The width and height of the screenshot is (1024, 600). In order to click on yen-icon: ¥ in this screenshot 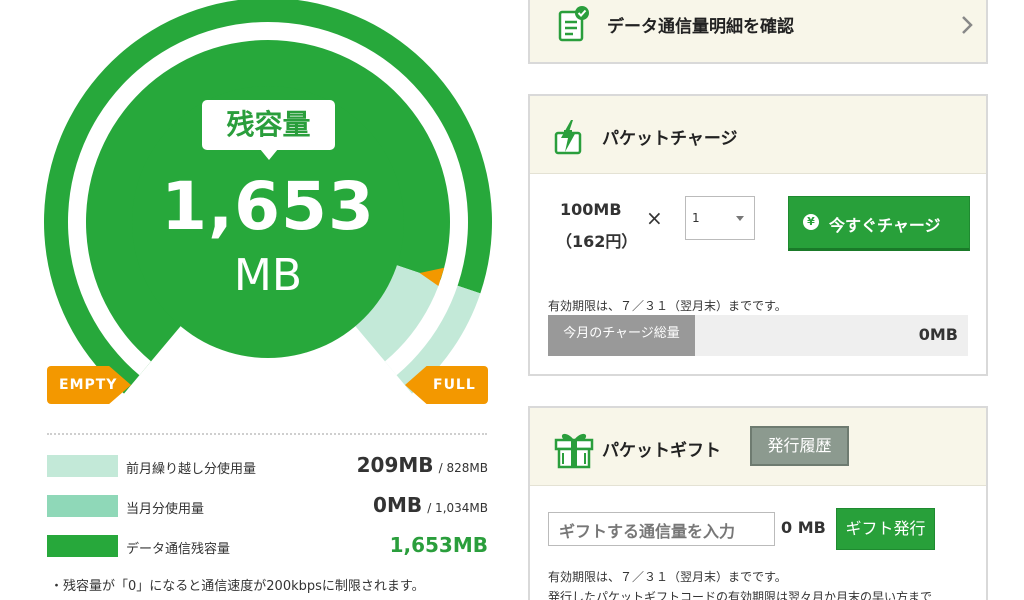, I will do `click(811, 222)`.